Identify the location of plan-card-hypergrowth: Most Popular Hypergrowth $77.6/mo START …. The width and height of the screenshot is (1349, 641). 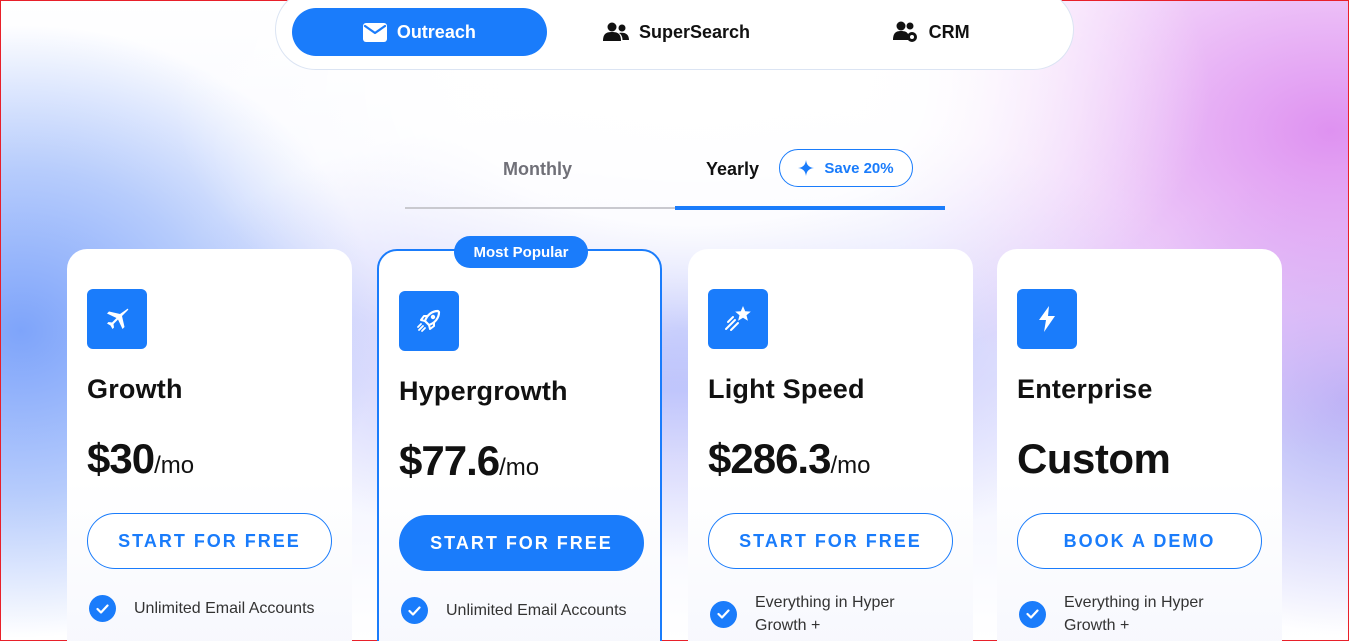
(519, 438).